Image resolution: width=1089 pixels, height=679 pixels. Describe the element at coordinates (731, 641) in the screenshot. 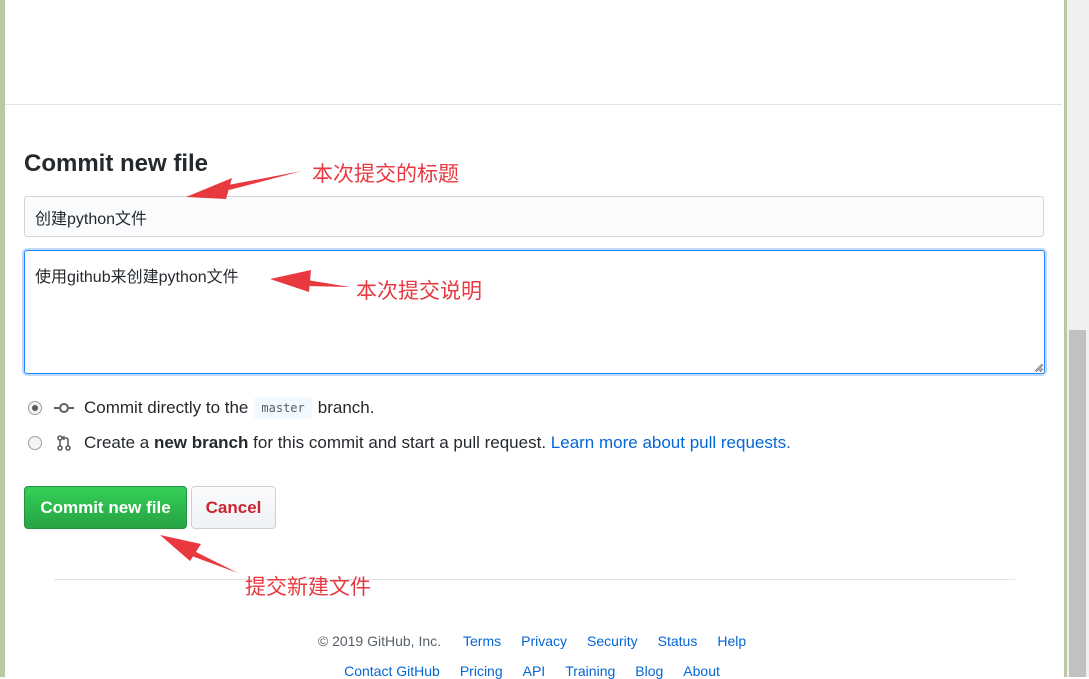

I see `footer-link-help: Help` at that location.